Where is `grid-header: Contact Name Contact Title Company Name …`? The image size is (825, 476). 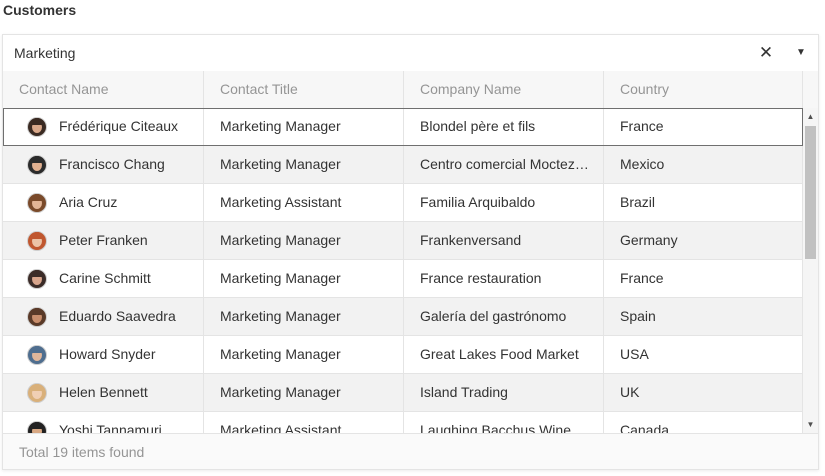 grid-header: Contact Name Contact Title Company Name … is located at coordinates (403, 90).